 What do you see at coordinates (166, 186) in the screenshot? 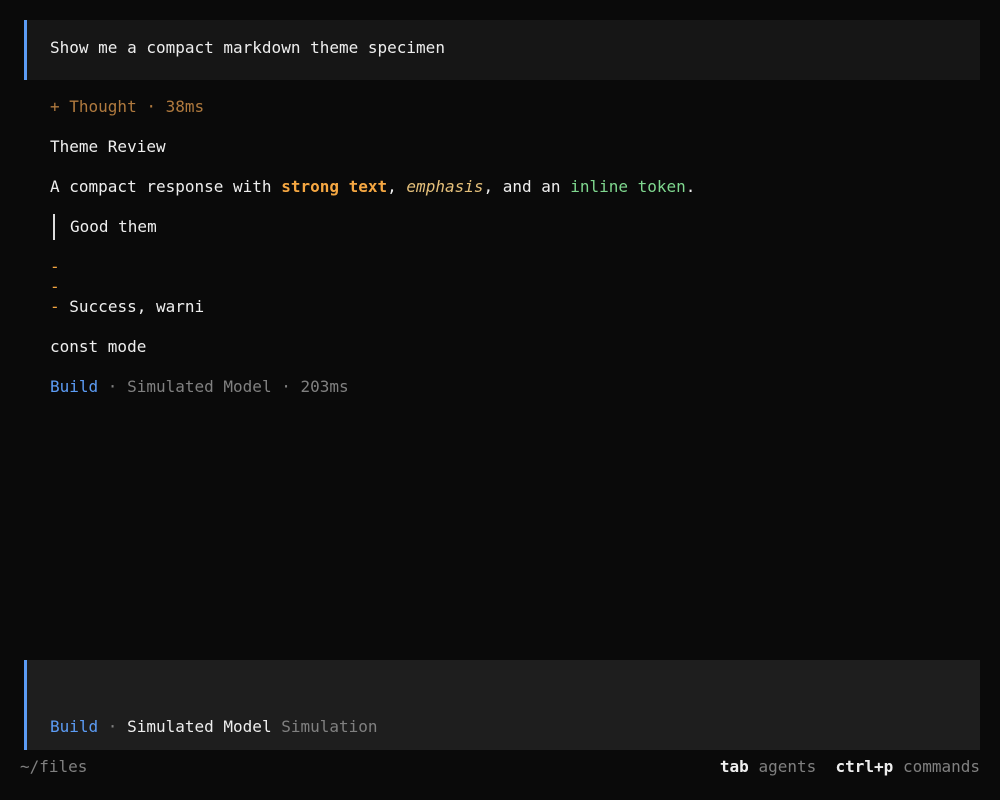
I see `paragraph-prefix: A compact response with` at bounding box center [166, 186].